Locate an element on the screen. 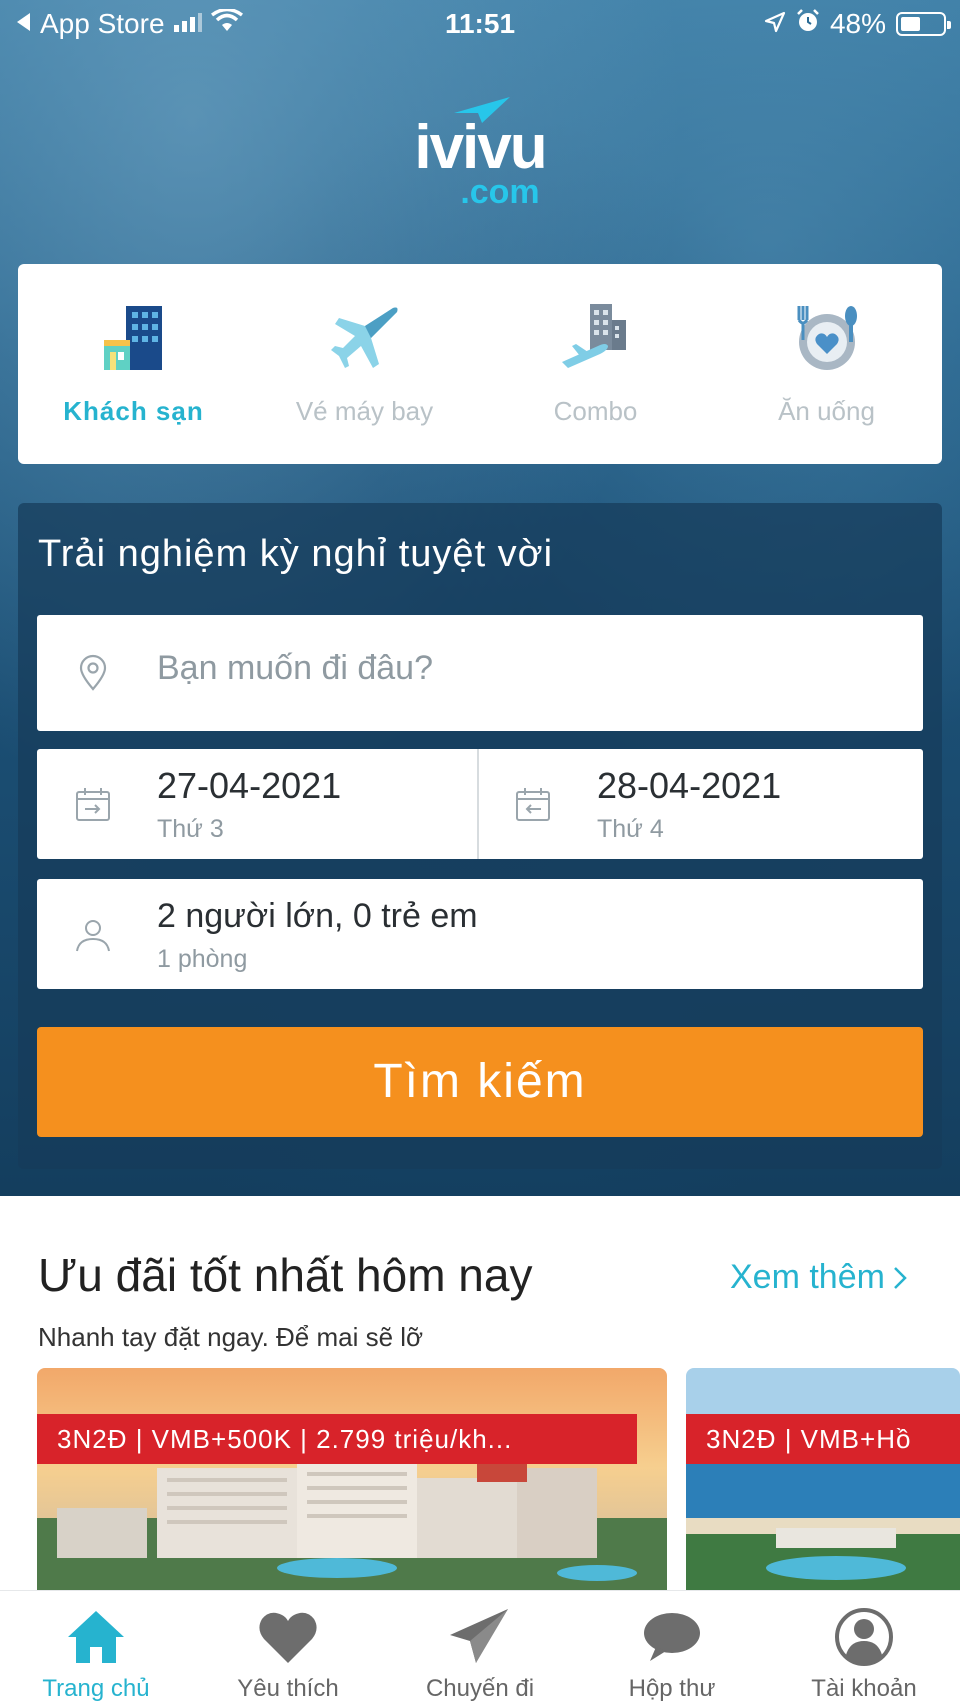 This screenshot has width=960, height=1707. destination-input: Bạn muốn đi đâu? is located at coordinates (480, 673).